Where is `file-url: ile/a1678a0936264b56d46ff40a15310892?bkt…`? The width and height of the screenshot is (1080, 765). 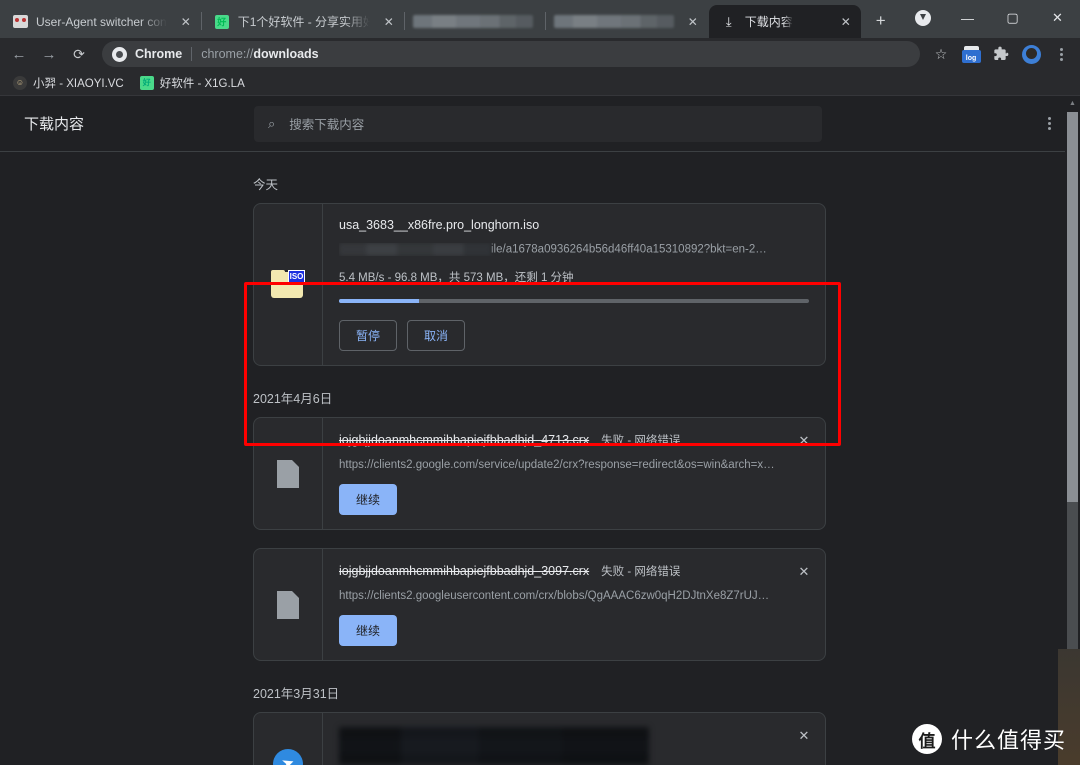 file-url: ile/a1678a0936264b56d46ff40a15310892?bkt… is located at coordinates (574, 249).